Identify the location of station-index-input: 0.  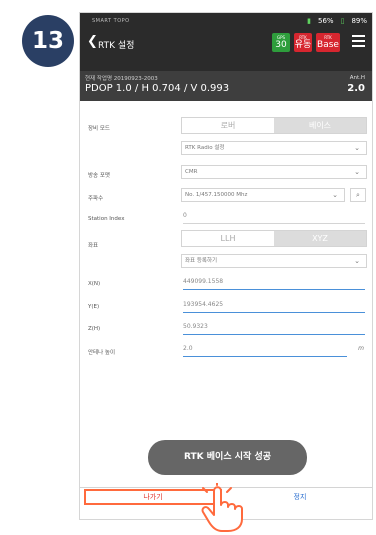
(274, 217).